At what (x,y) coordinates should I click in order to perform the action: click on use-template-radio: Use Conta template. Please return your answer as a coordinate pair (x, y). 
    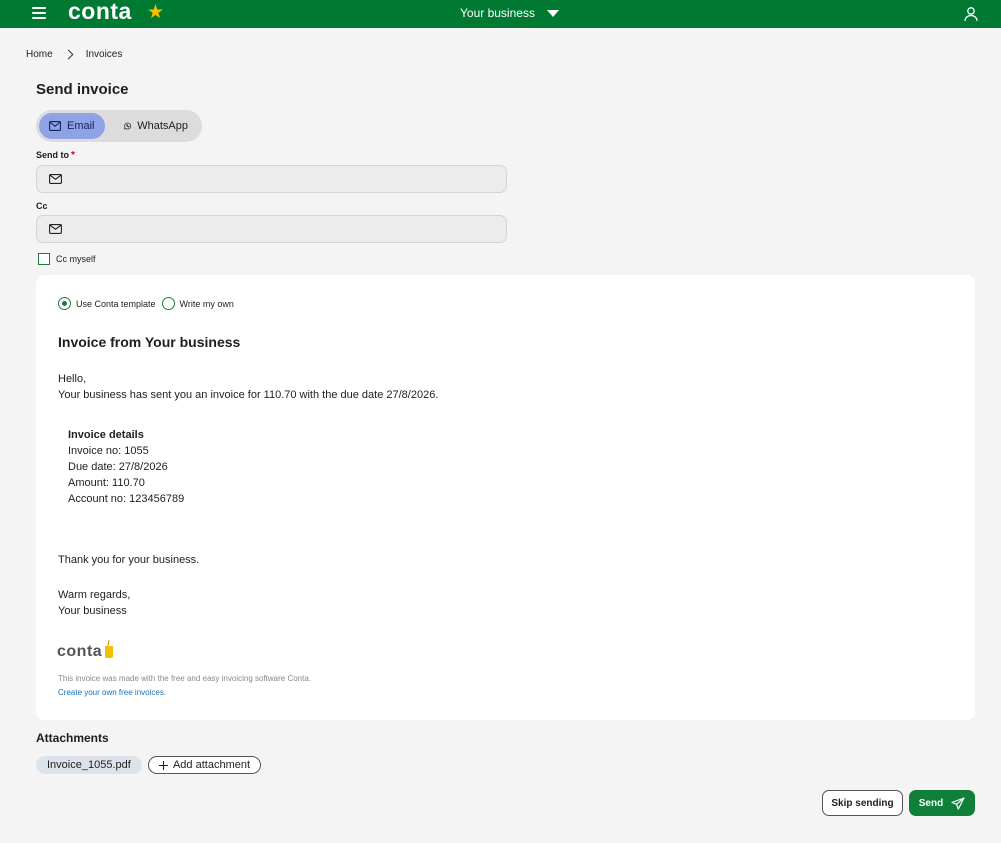
    Looking at the image, I should click on (107, 303).